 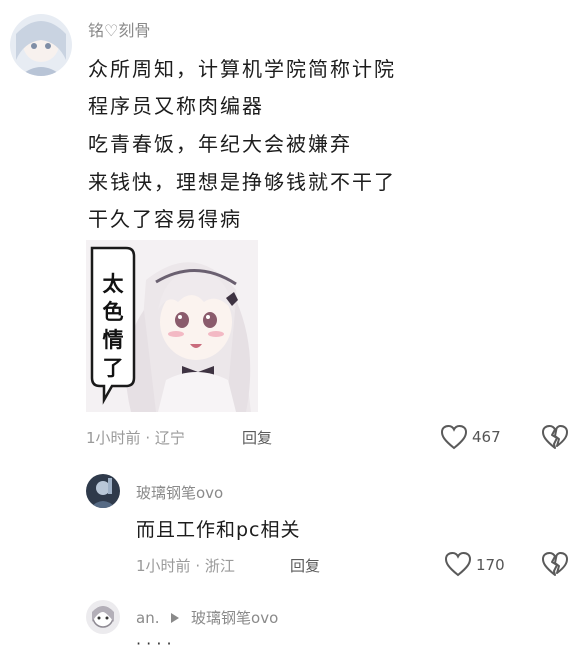 I want to click on like-count: 467, so click(x=486, y=437).